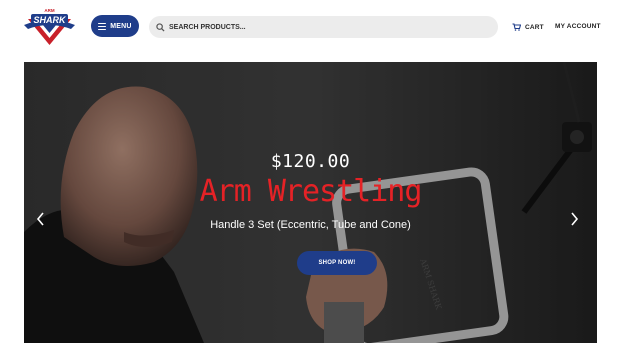  Describe the element at coordinates (160, 27) in the screenshot. I see `search-icon` at that location.